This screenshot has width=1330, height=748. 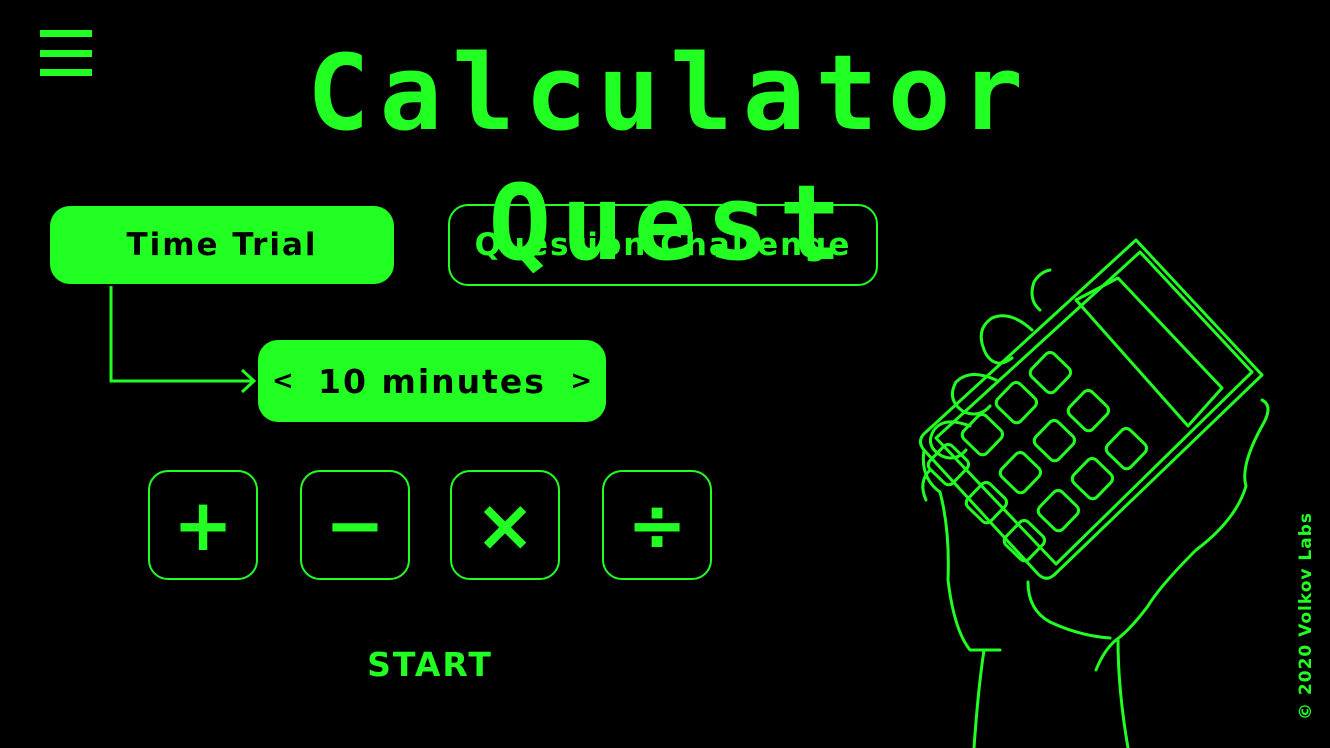 I want to click on plus-icon: +, so click(x=203, y=525).